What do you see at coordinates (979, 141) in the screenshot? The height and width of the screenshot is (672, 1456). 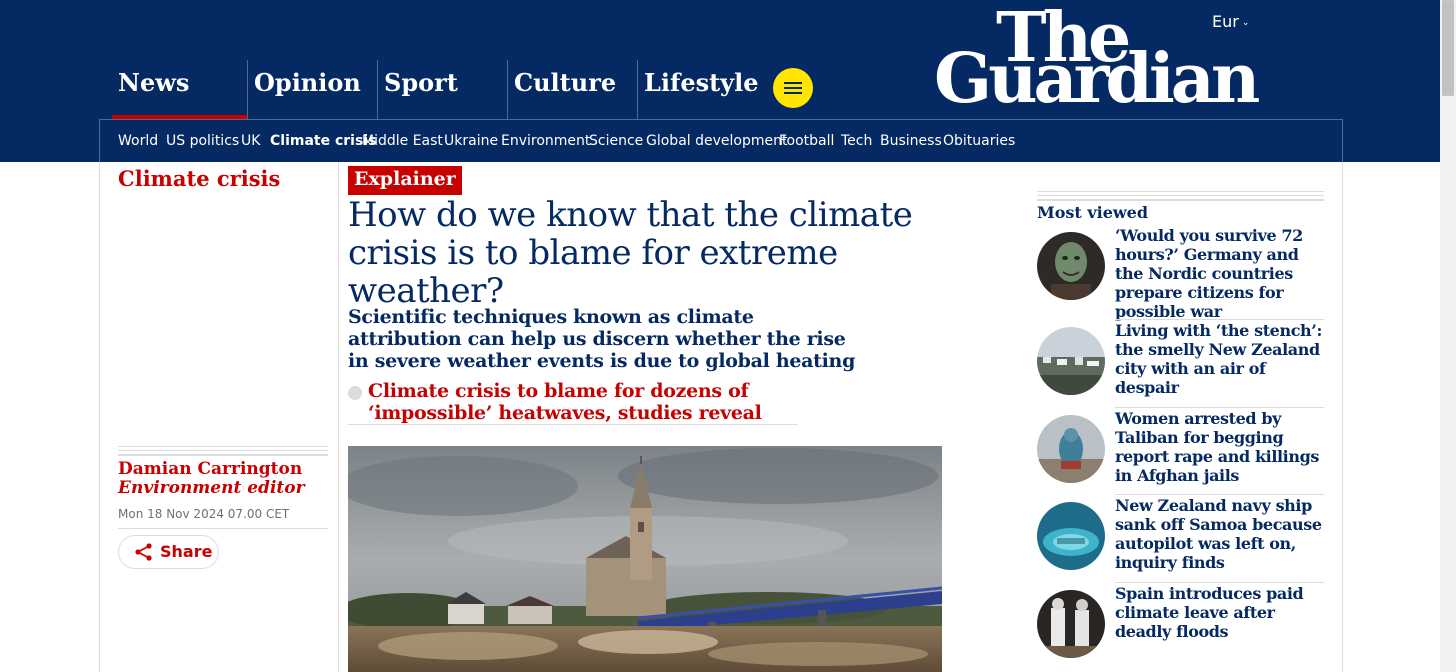 I see `subnav-obituaries: Obituaries` at bounding box center [979, 141].